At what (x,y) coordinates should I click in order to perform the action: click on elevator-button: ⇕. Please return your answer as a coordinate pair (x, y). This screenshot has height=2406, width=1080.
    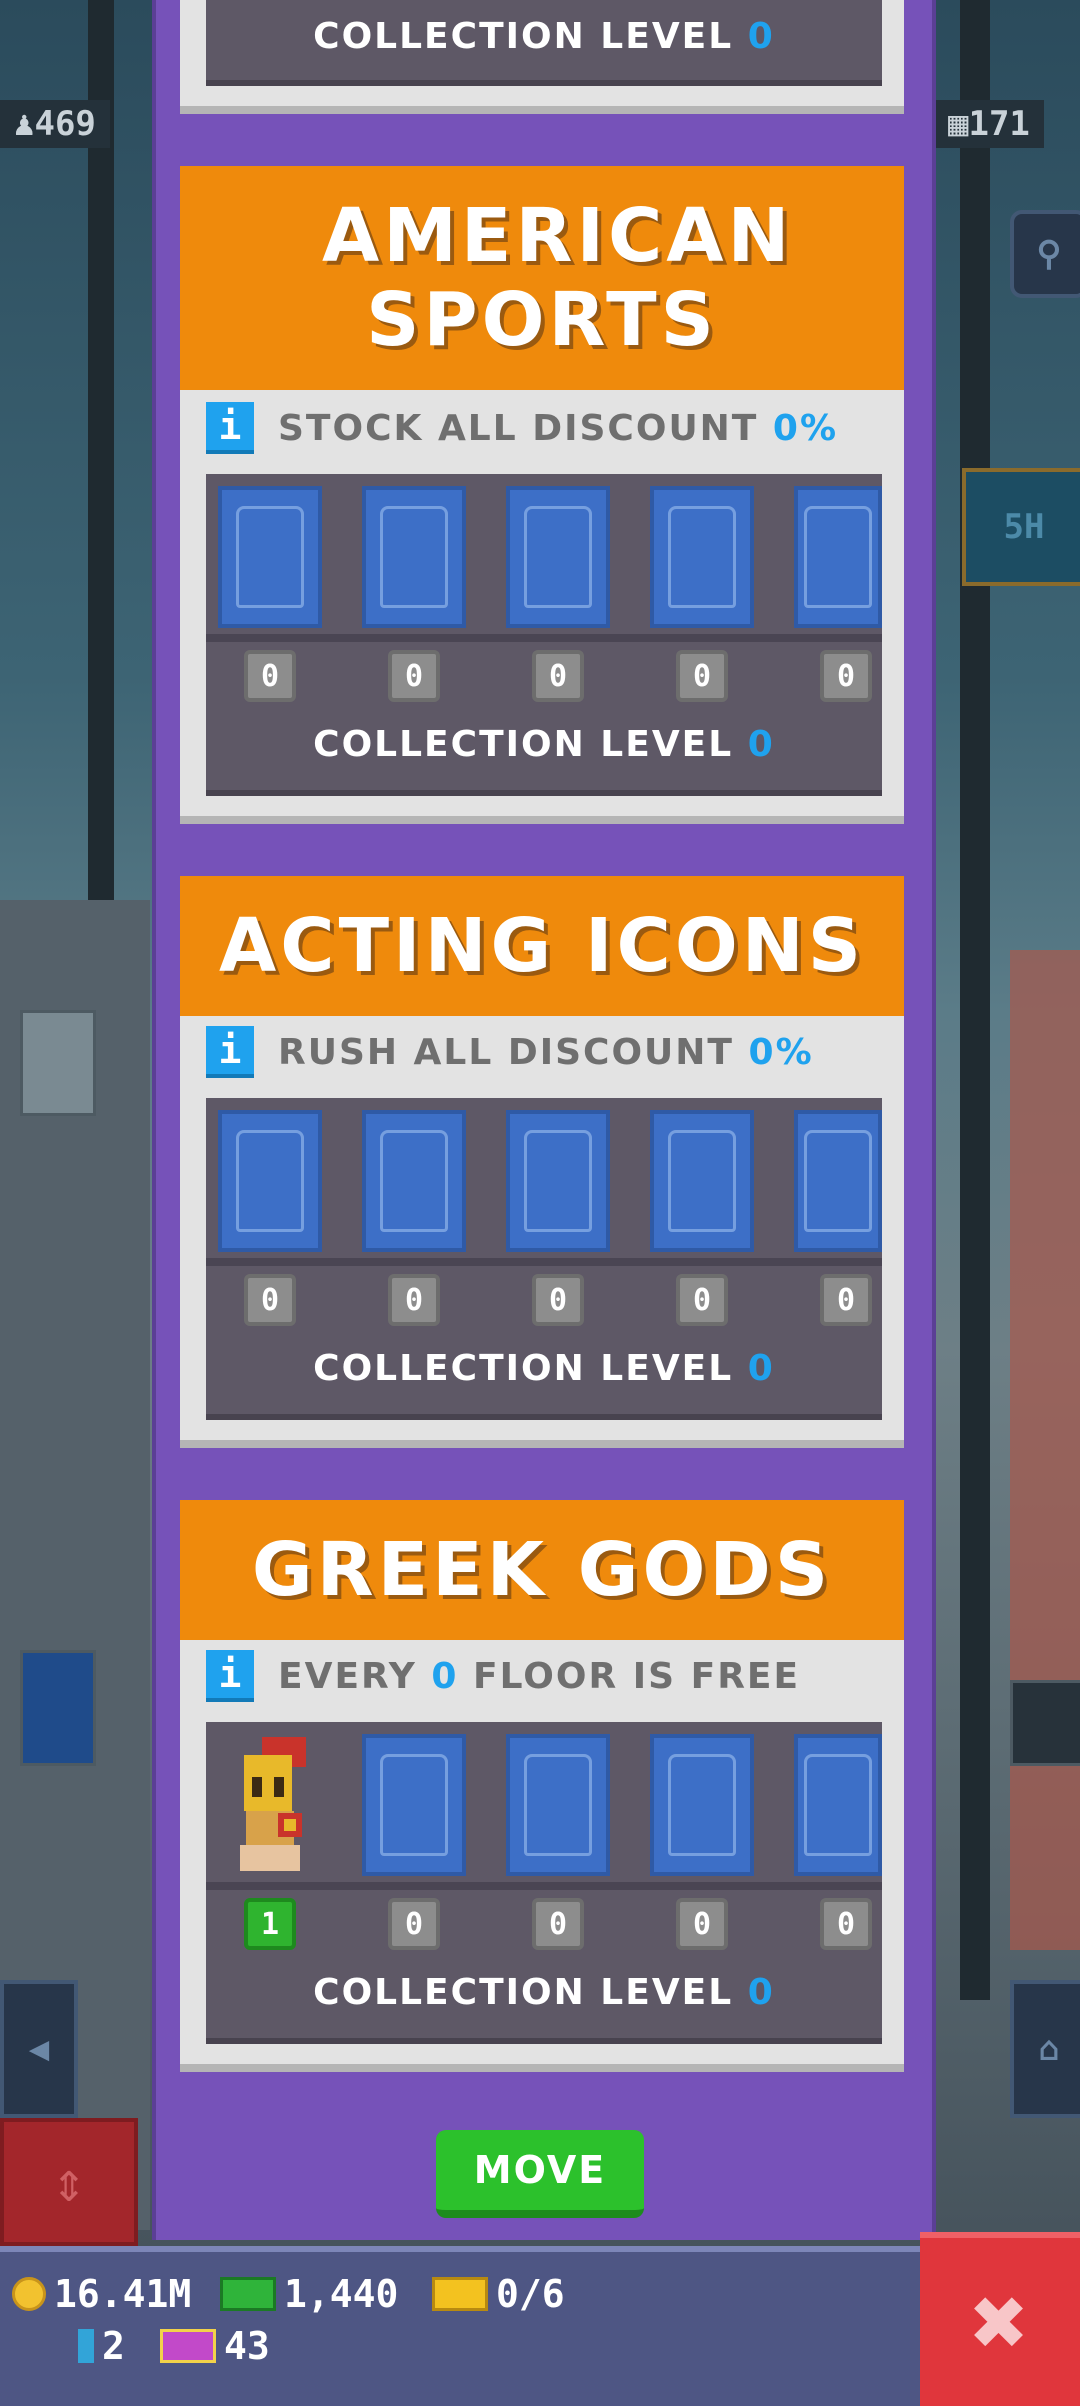
    Looking at the image, I should click on (69, 2182).